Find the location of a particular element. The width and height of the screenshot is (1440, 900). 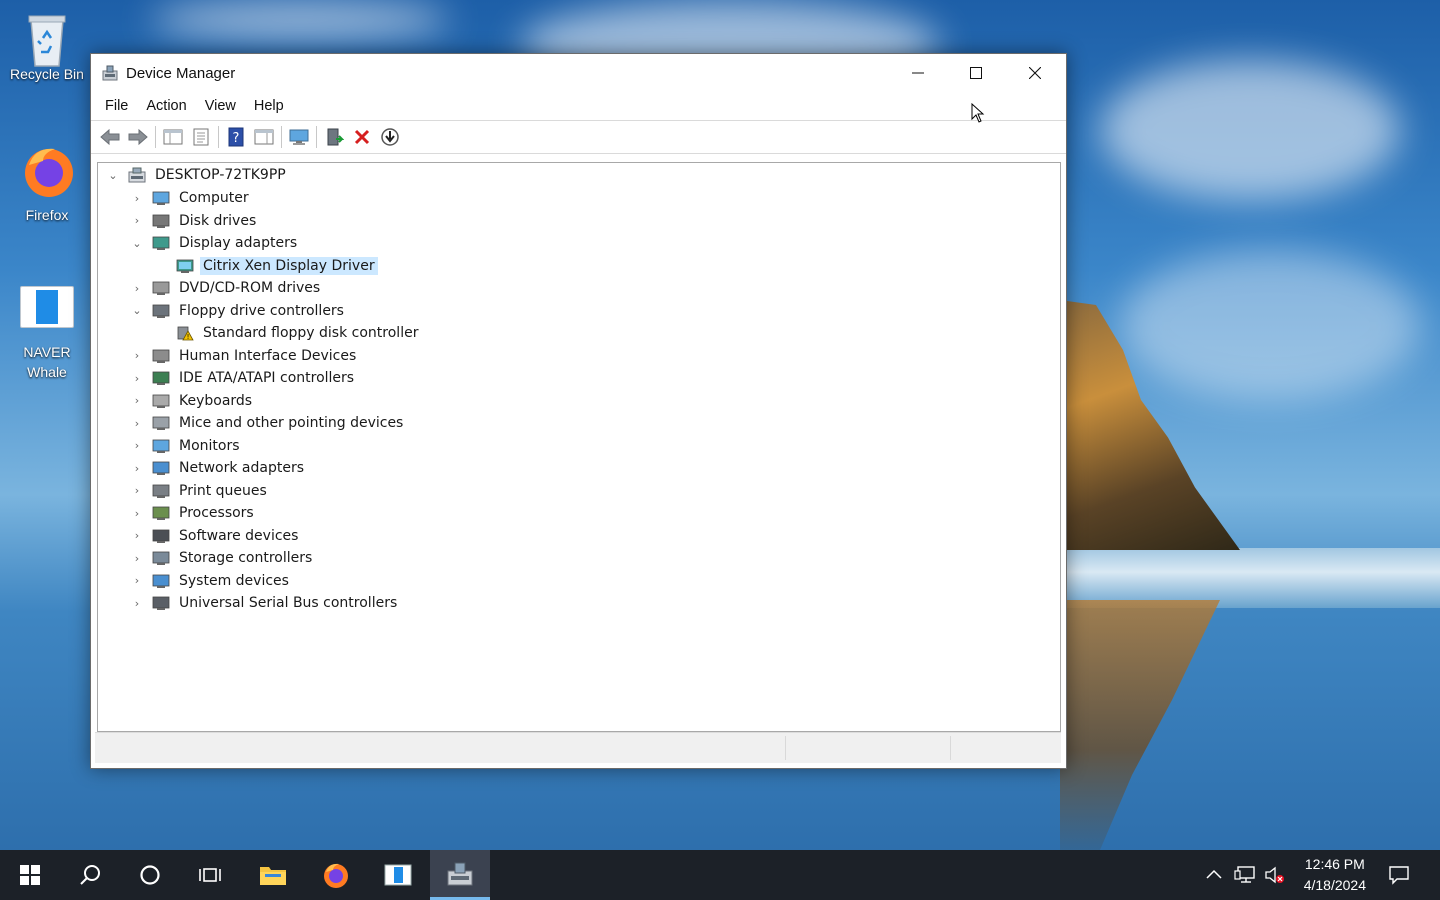

file-explorer-icon is located at coordinates (273, 876).